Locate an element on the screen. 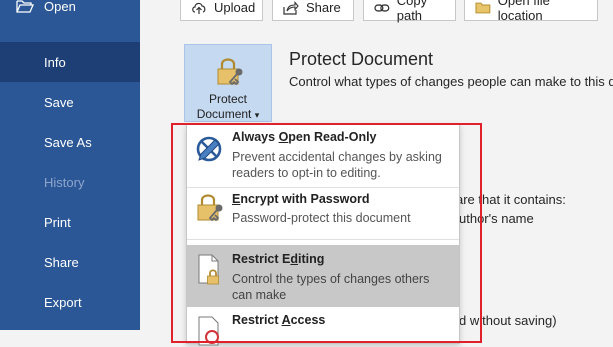 This screenshot has height=347, width=613. sidebar-item-label: Share is located at coordinates (61, 262).